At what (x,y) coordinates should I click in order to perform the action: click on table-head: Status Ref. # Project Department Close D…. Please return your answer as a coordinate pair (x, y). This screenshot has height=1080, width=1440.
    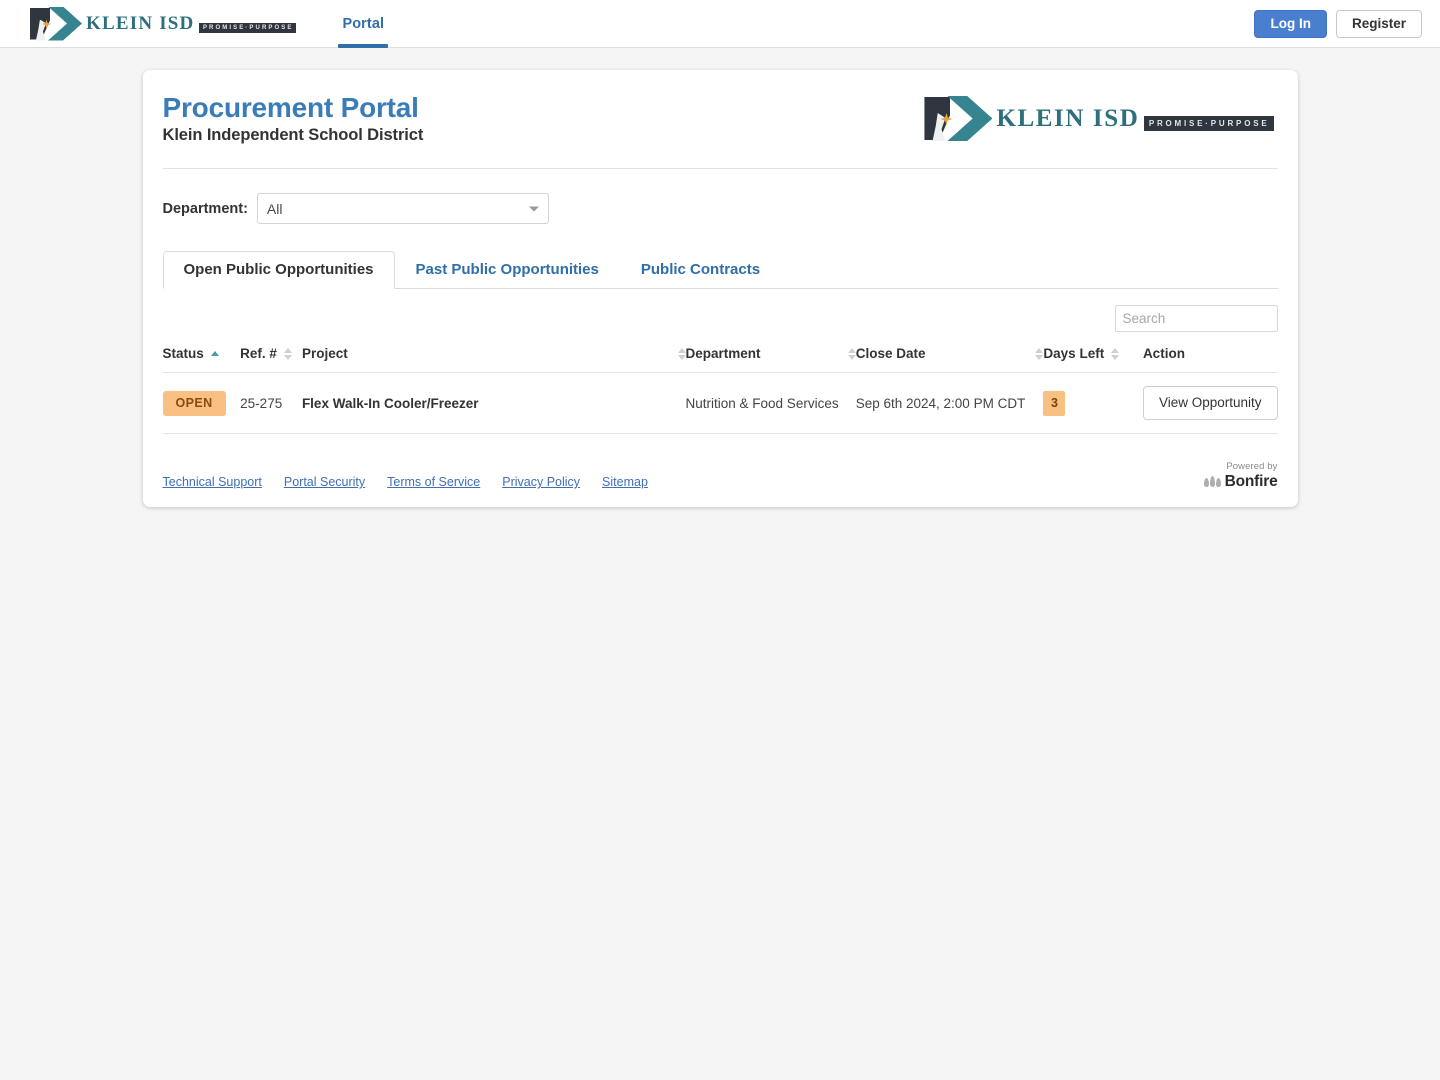
    Looking at the image, I should click on (720, 359).